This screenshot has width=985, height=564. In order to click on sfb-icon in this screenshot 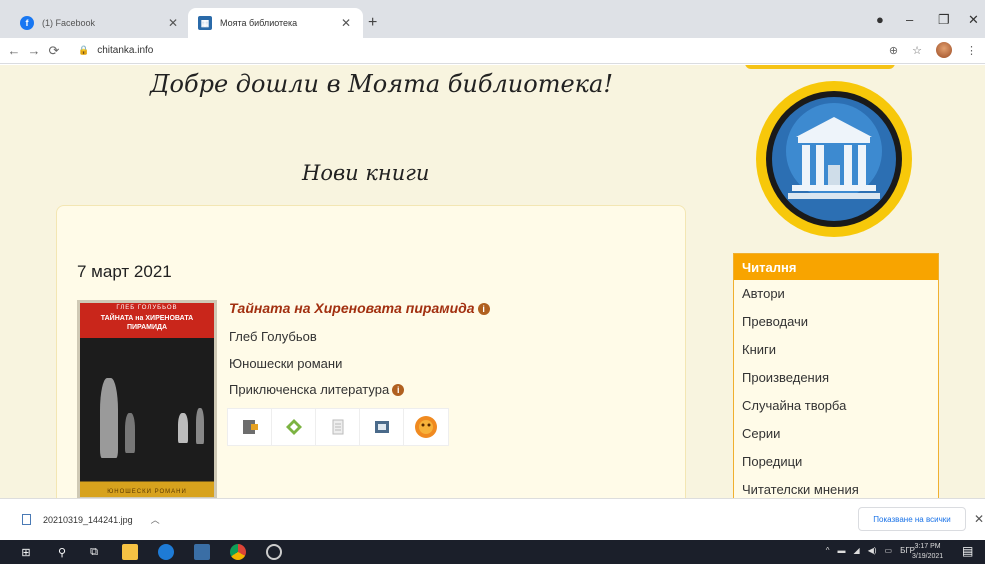, I will do `click(382, 427)`.